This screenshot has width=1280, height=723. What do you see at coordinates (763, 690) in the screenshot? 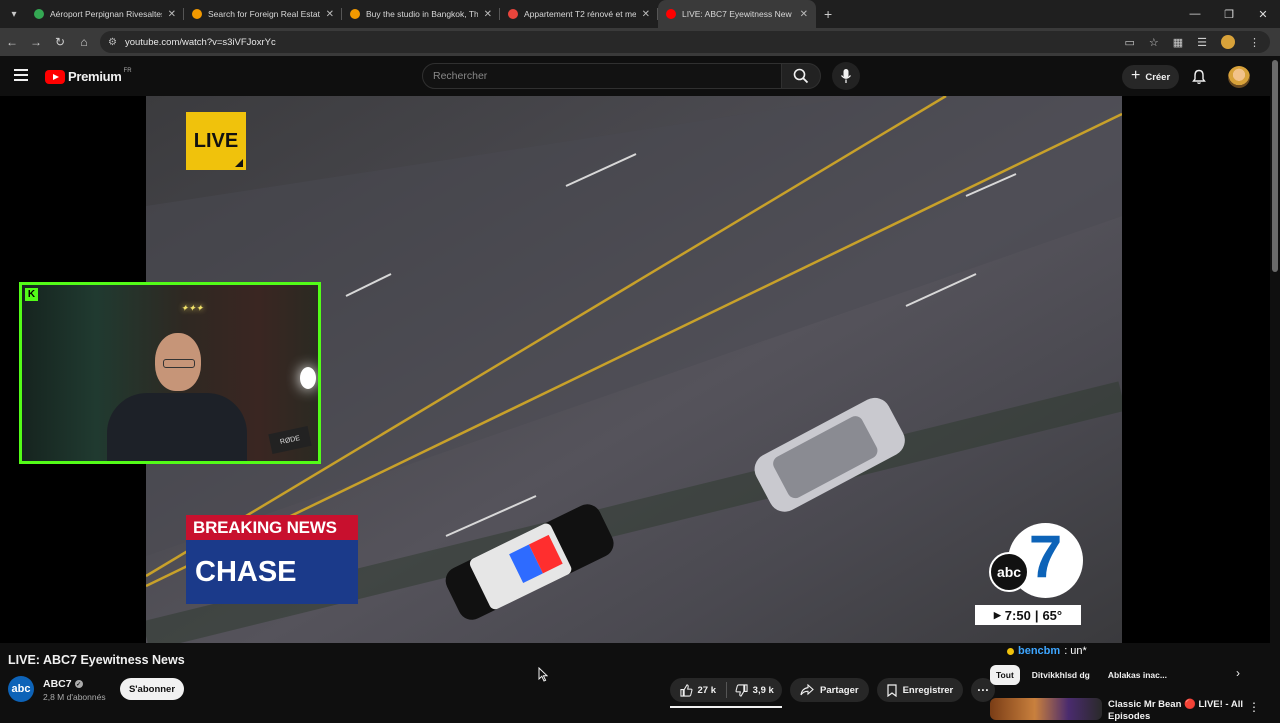
I see `dislike-count: 3,9 k` at bounding box center [763, 690].